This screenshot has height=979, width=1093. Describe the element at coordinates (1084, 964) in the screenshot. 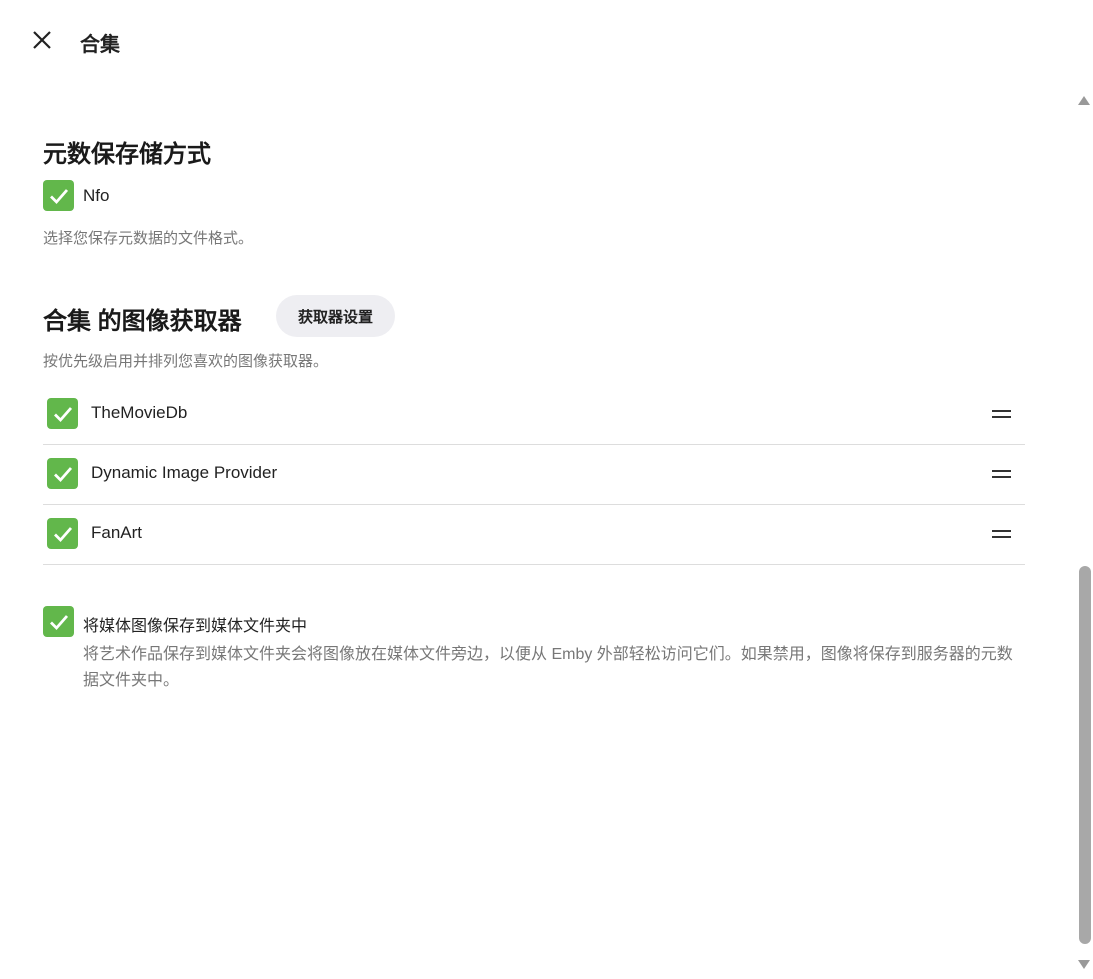

I see `scroll-down-arrow-icon` at that location.